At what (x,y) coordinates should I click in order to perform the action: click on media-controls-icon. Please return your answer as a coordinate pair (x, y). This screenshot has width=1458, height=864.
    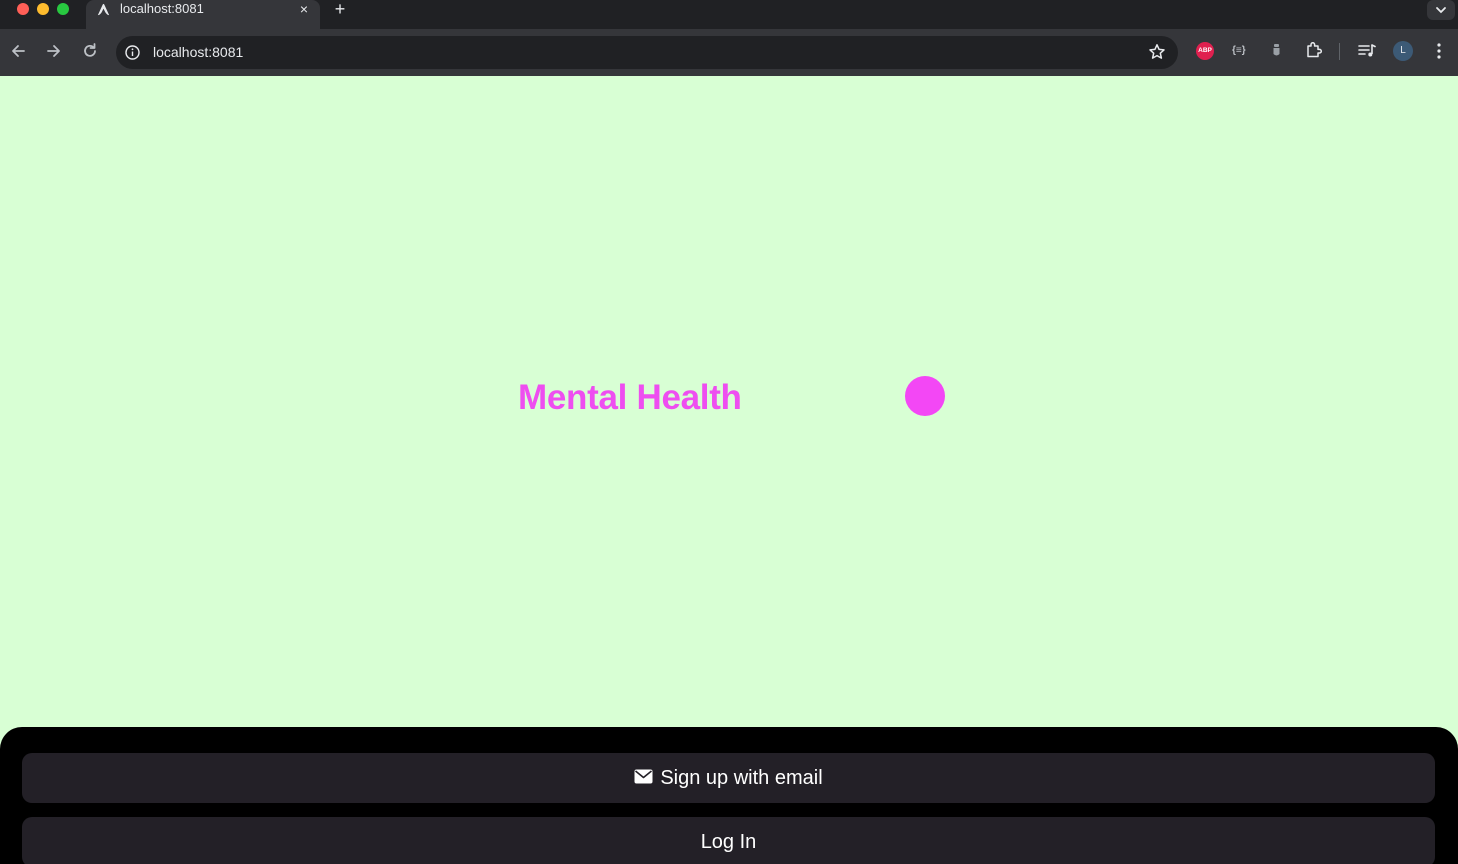
    Looking at the image, I should click on (1367, 51).